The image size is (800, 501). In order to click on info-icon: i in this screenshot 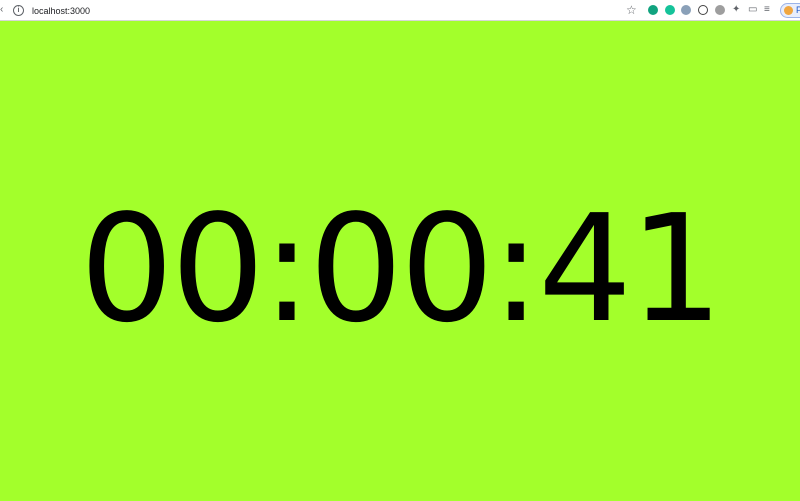, I will do `click(18, 10)`.